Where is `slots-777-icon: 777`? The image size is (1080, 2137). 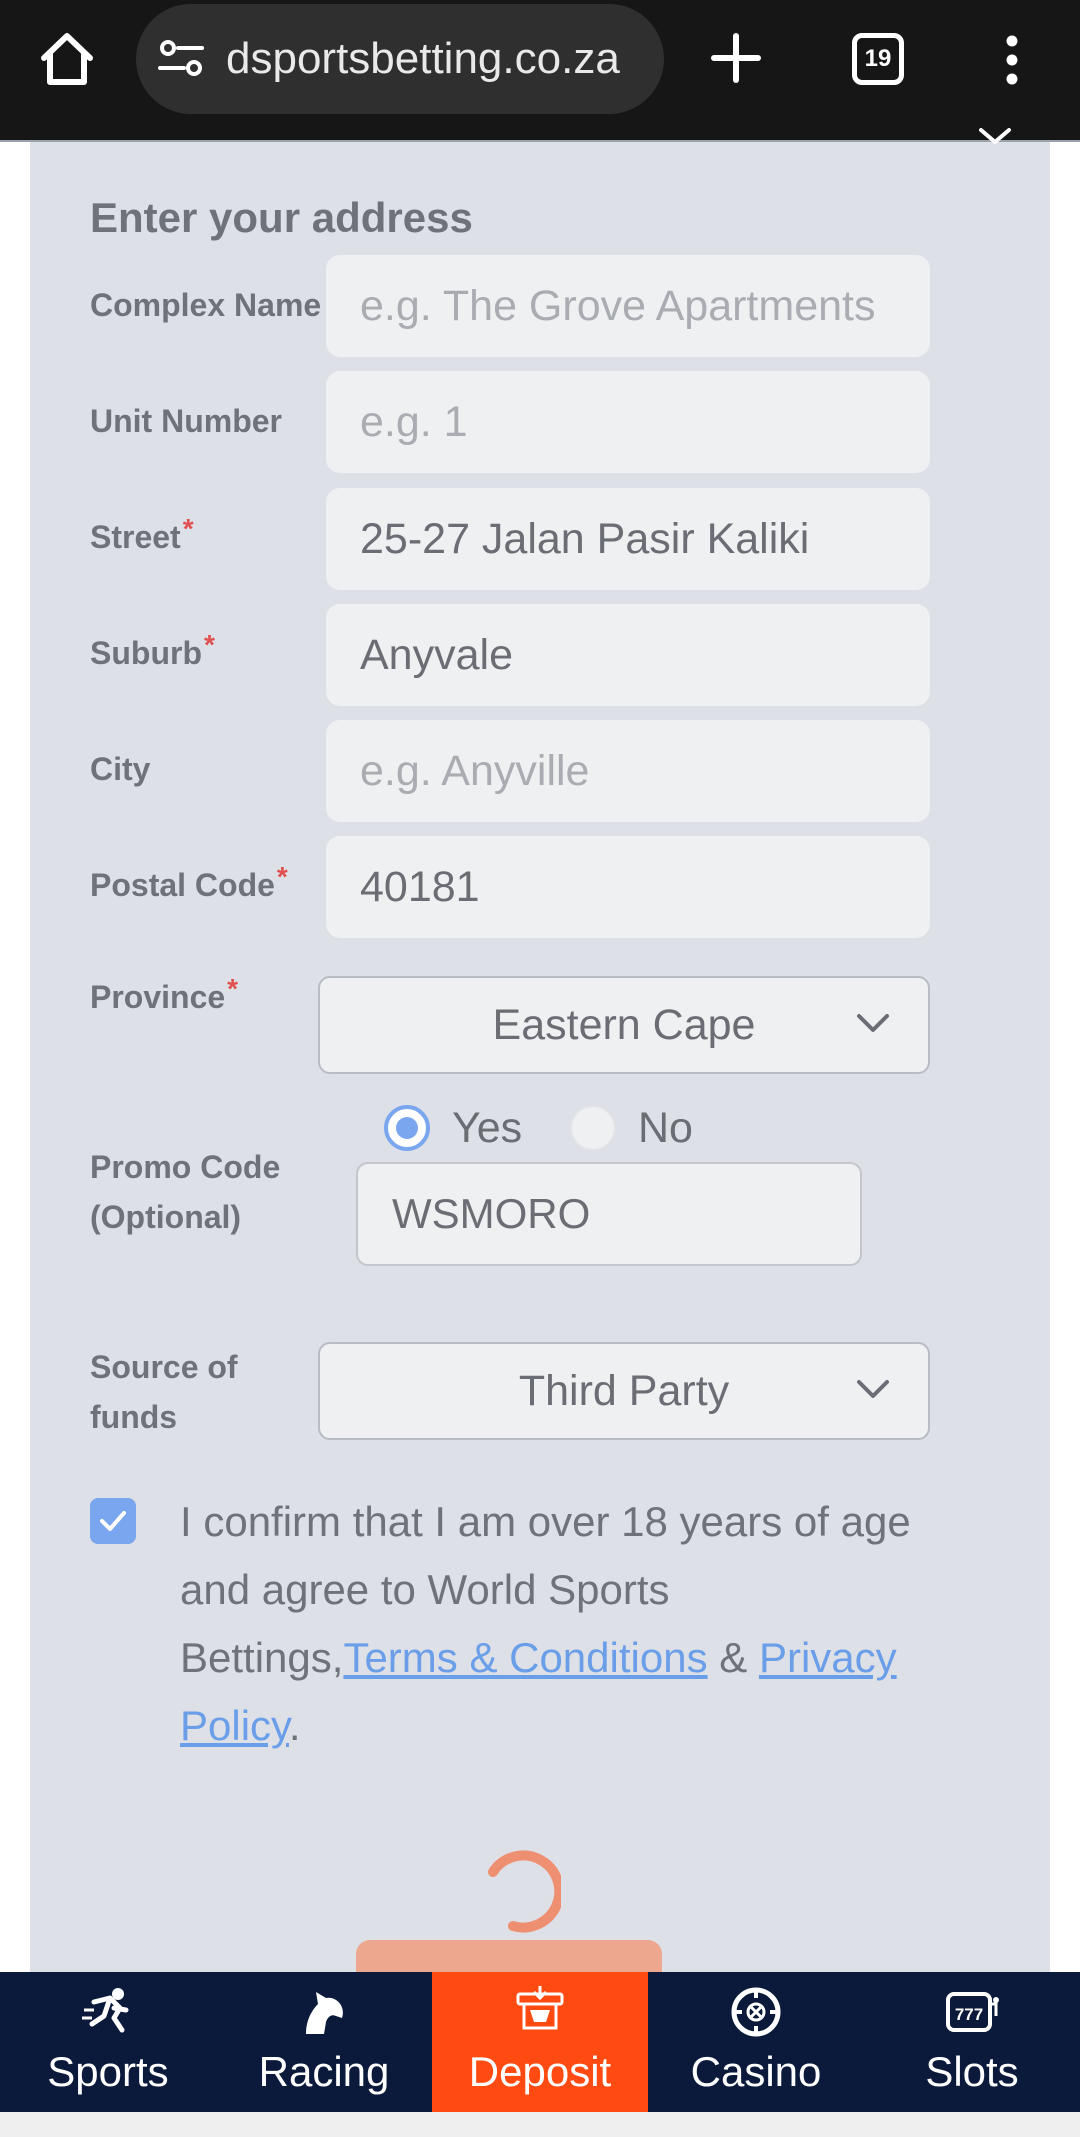 slots-777-icon: 777 is located at coordinates (972, 2012).